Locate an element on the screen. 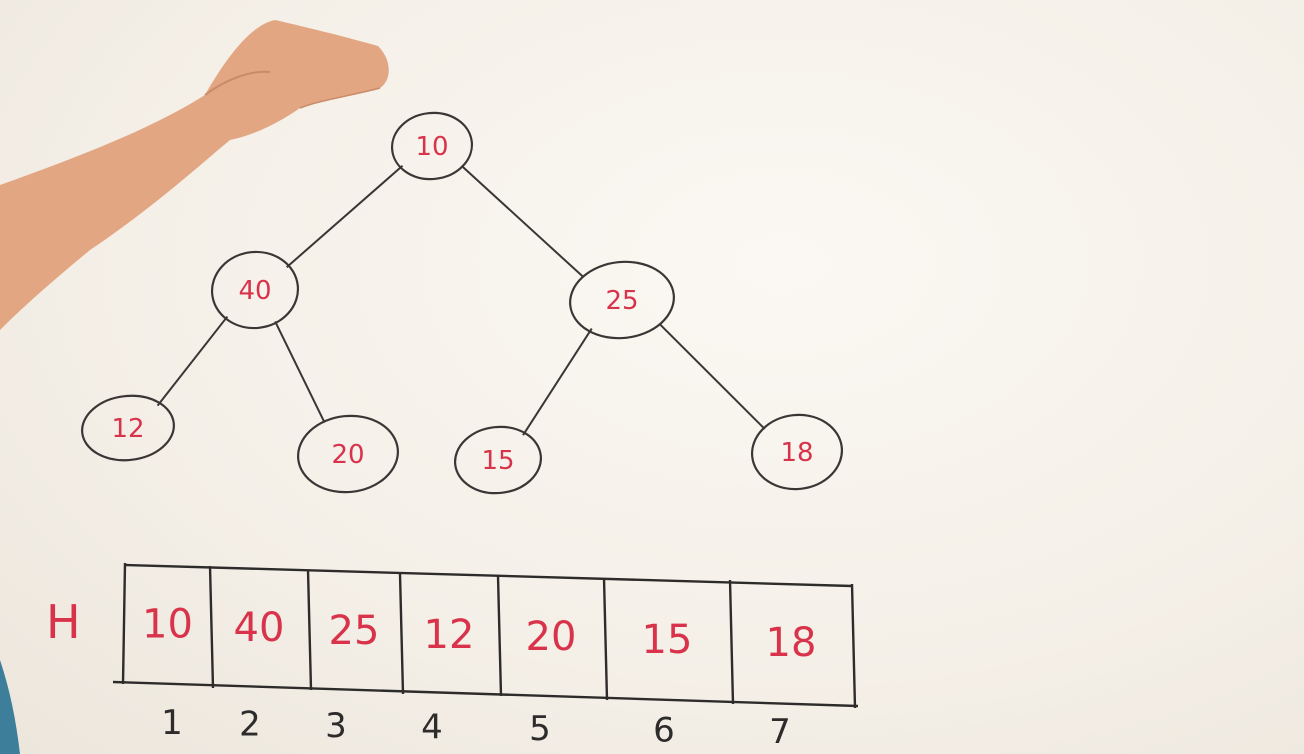  array-indices: 1 2 3 4 5 6 7 is located at coordinates (476, 727).